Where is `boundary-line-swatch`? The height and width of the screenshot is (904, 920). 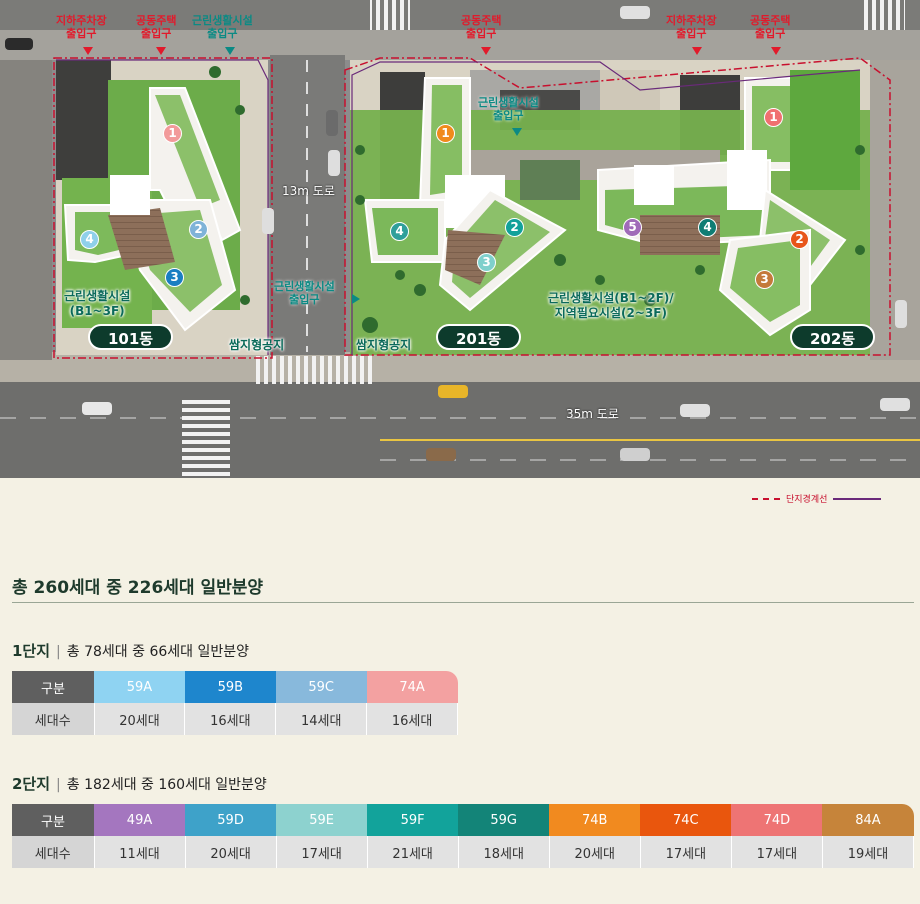
boundary-line-swatch is located at coordinates (766, 498).